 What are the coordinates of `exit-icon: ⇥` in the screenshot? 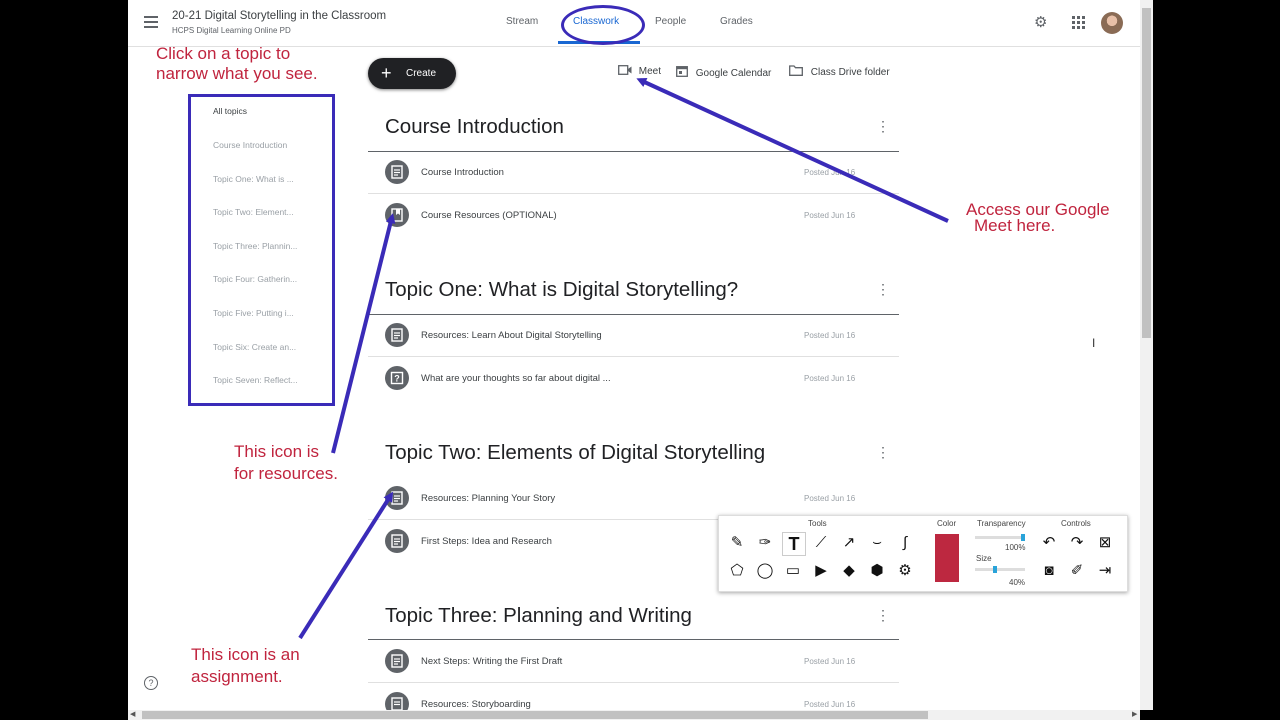 It's located at (1105, 571).